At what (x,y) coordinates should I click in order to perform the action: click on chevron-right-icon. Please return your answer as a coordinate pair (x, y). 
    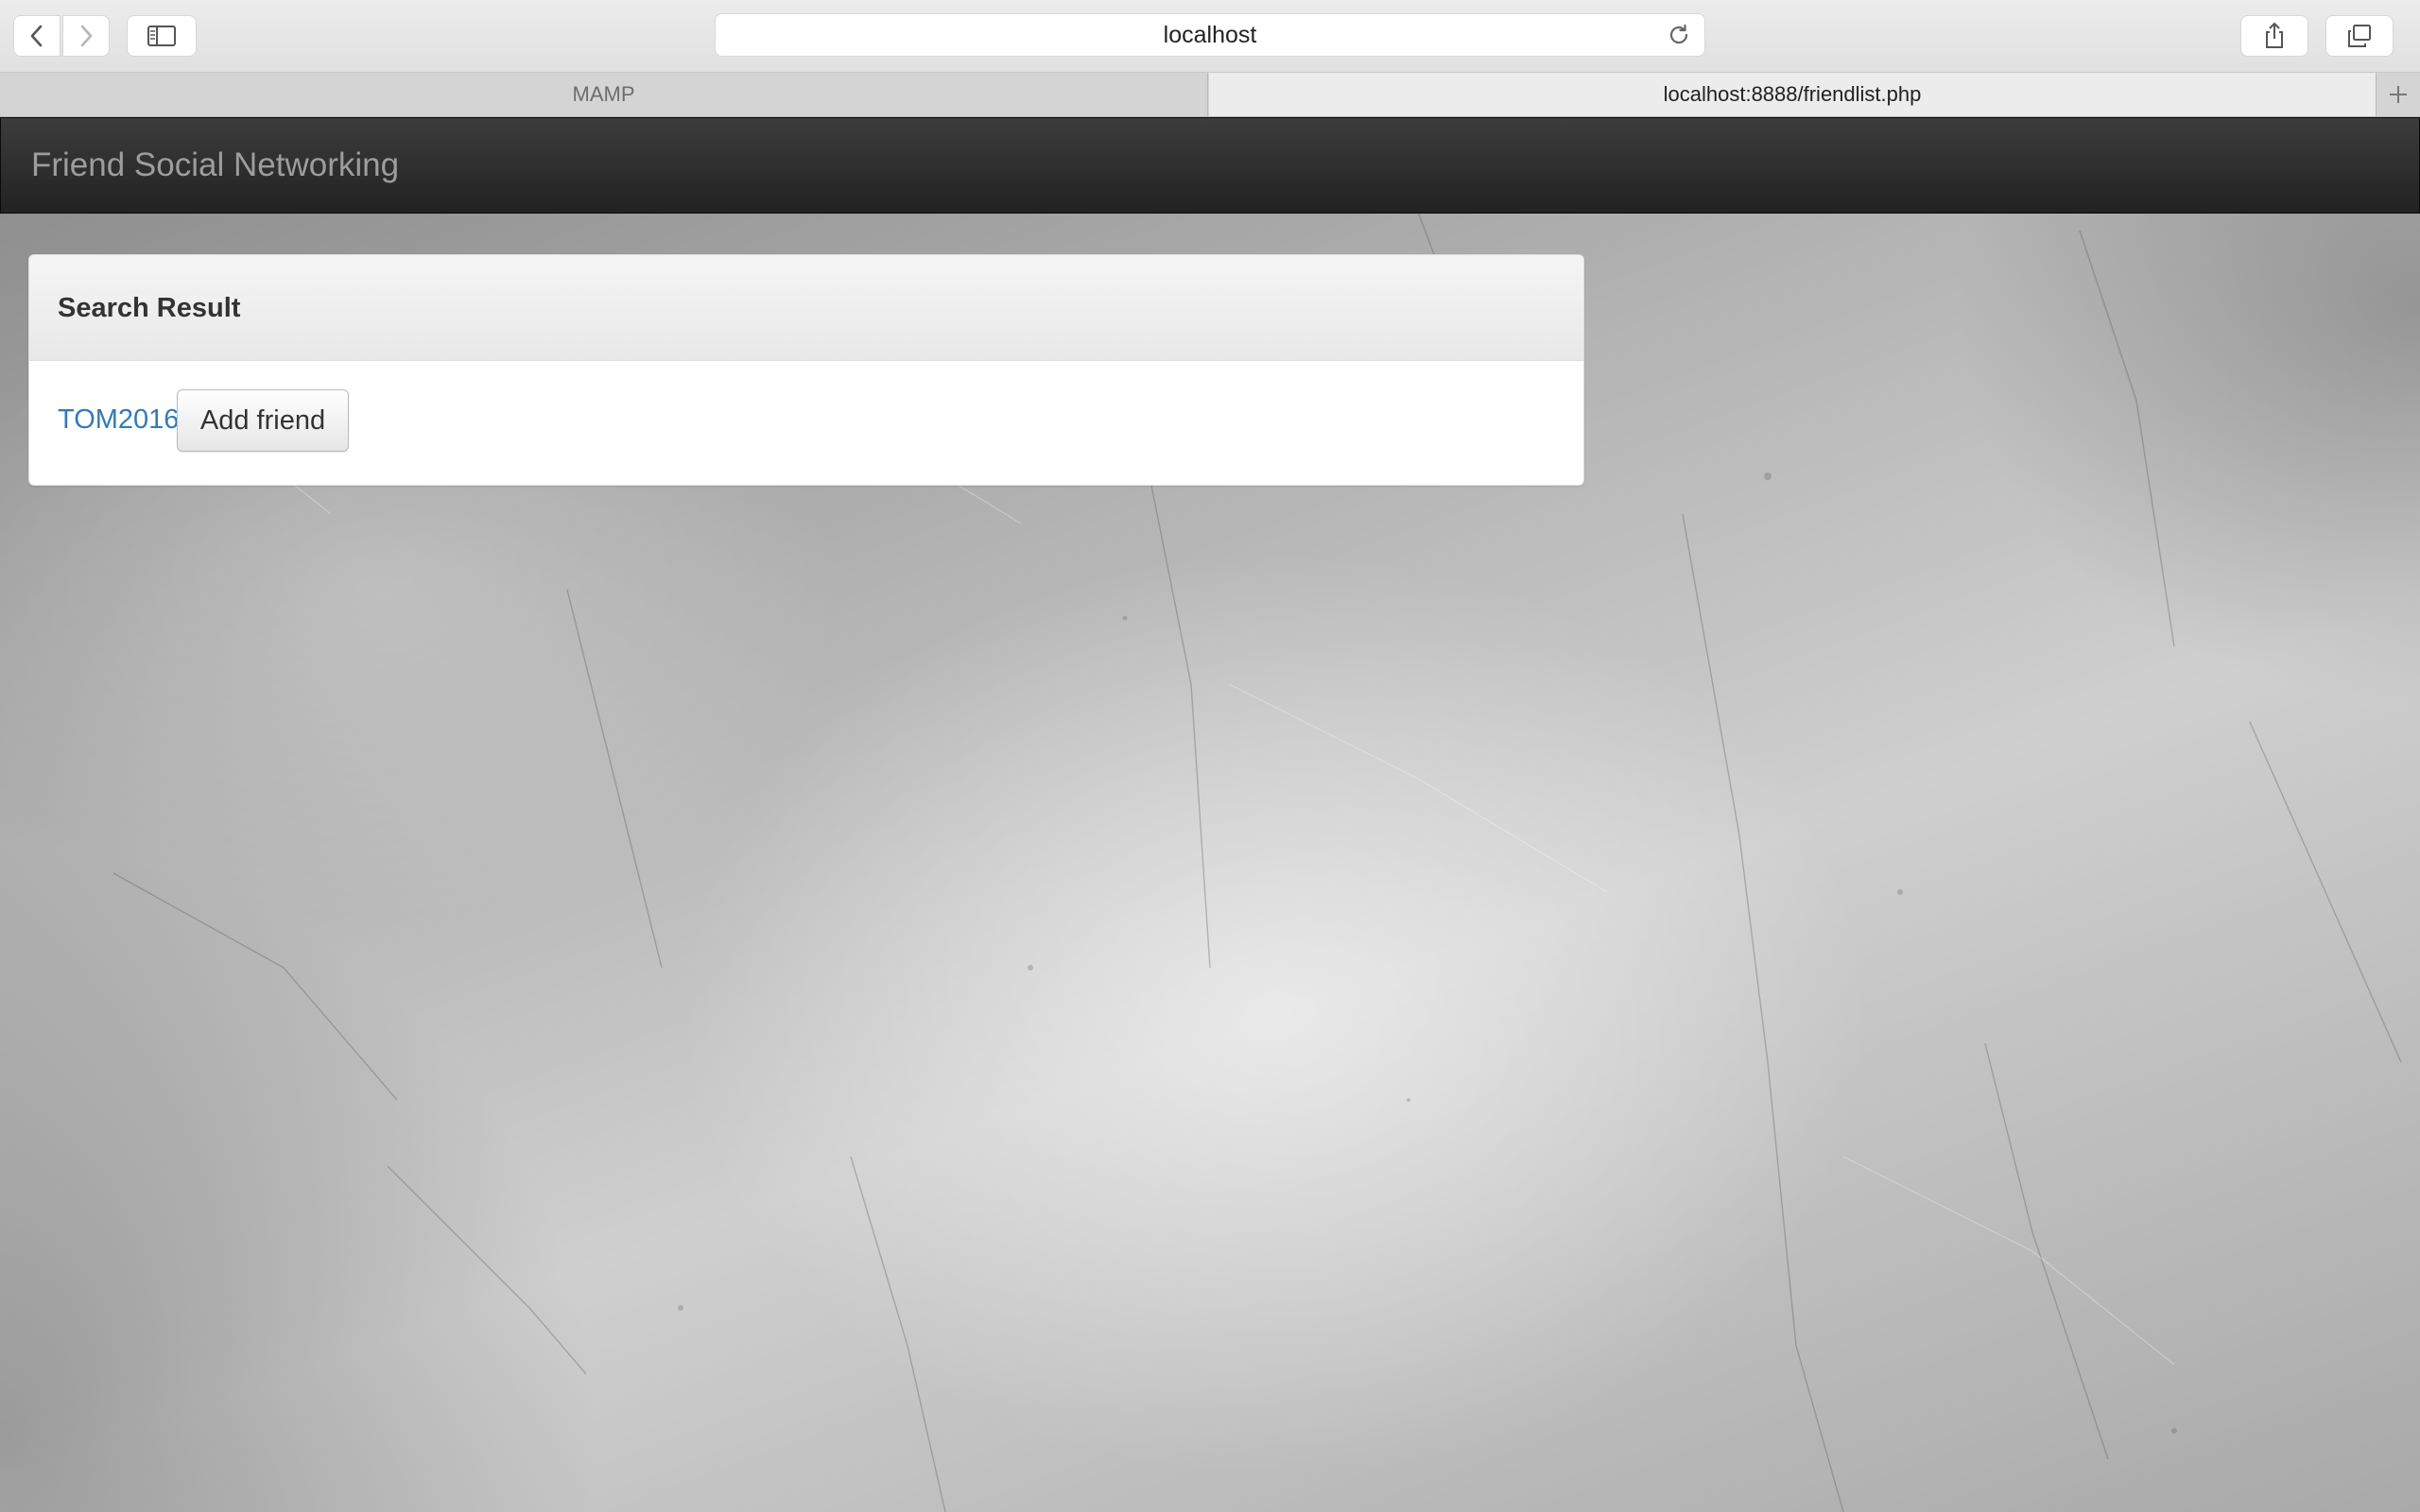
    Looking at the image, I should click on (87, 36).